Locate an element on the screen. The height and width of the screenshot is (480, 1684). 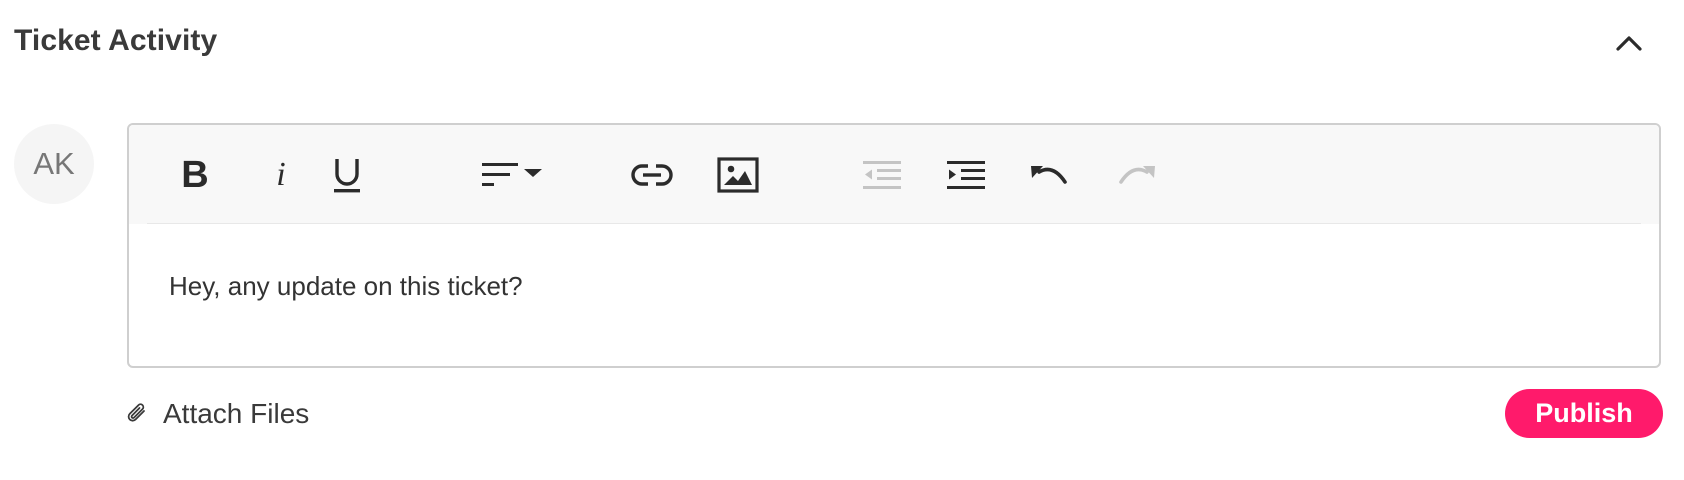
paperclip-icon is located at coordinates (136, 412).